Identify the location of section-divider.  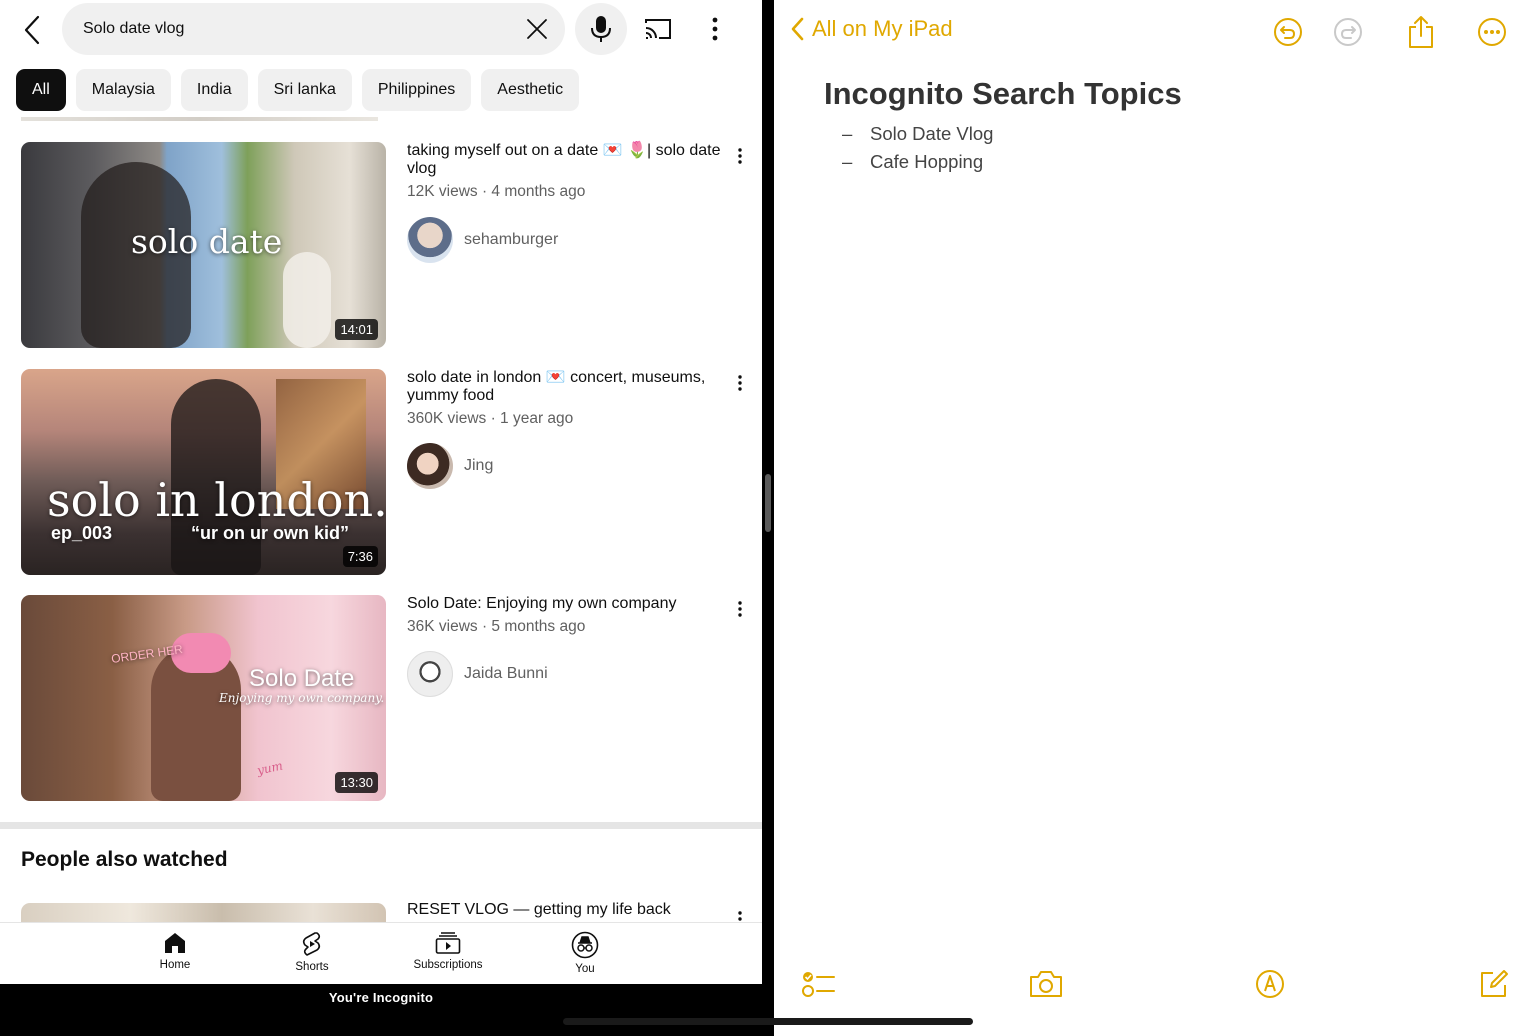
(381, 825).